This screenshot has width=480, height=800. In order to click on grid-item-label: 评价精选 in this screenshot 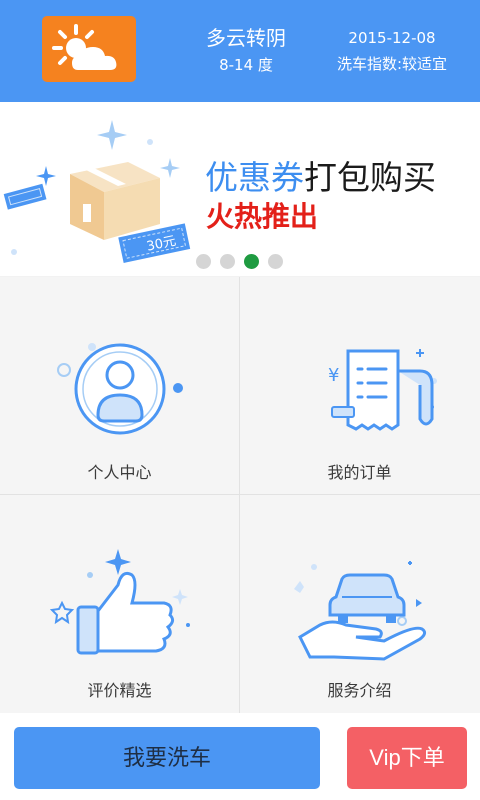, I will do `click(119, 690)`.